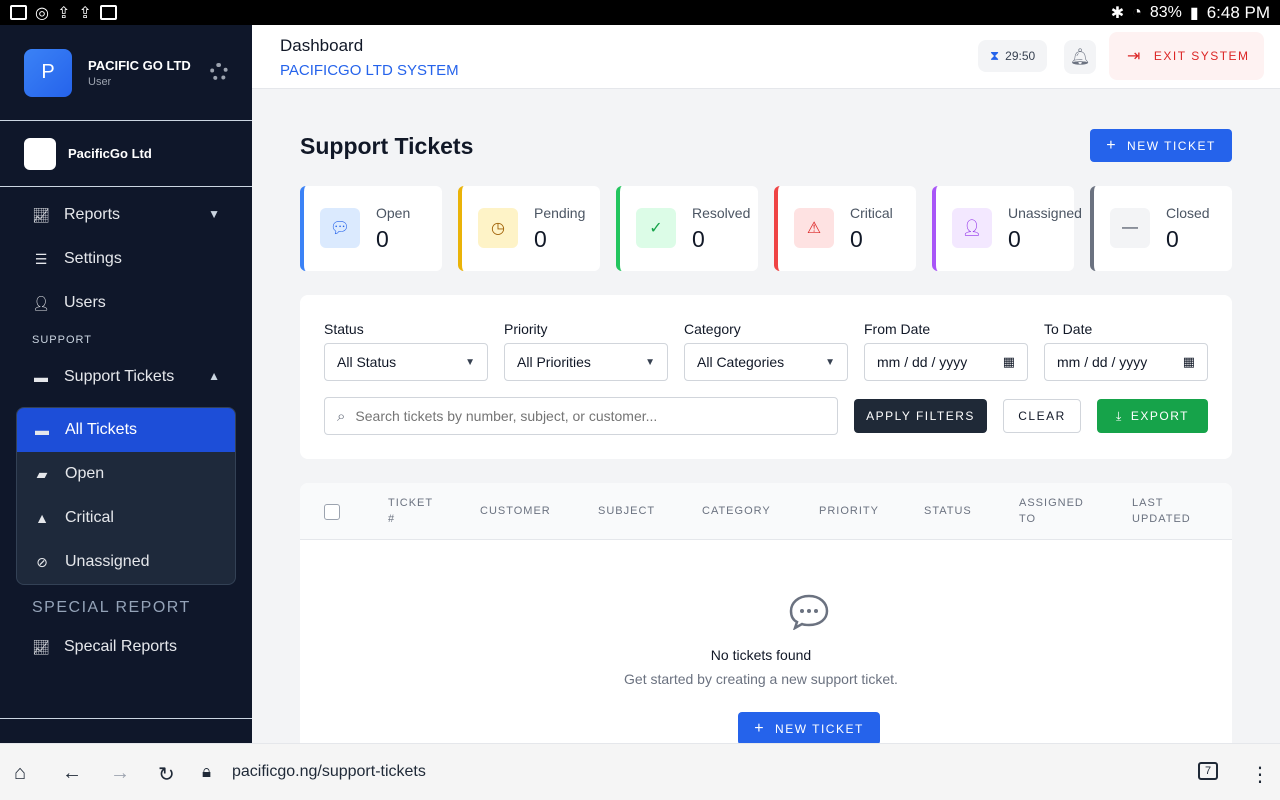 The image size is (1280, 800). What do you see at coordinates (1080, 57) in the screenshot?
I see `bell-icon: 🔔︎` at bounding box center [1080, 57].